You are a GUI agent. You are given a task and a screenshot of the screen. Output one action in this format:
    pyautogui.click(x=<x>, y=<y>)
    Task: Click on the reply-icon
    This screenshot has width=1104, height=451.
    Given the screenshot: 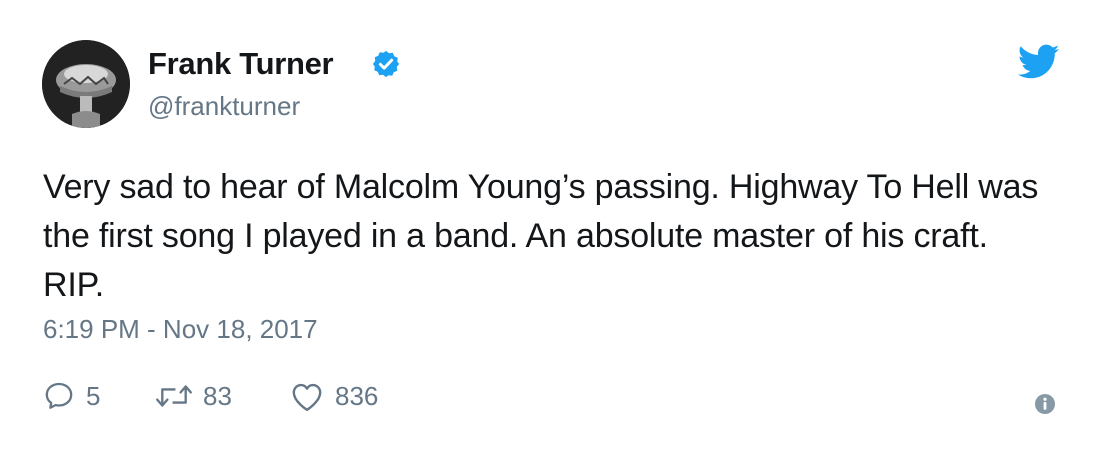 What is the action you would take?
    pyautogui.click(x=59, y=395)
    